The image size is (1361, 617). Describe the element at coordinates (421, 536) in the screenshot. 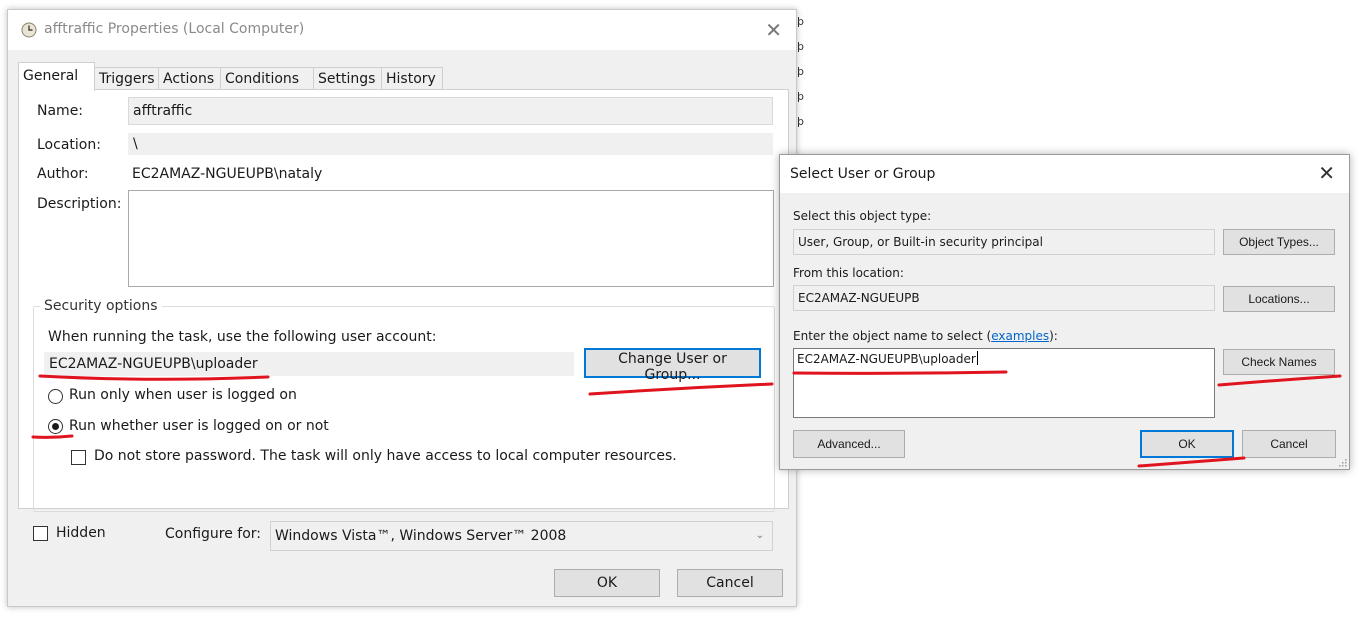

I see `configure-for-value: Windows Vista™, Windows Server™ 2008` at that location.